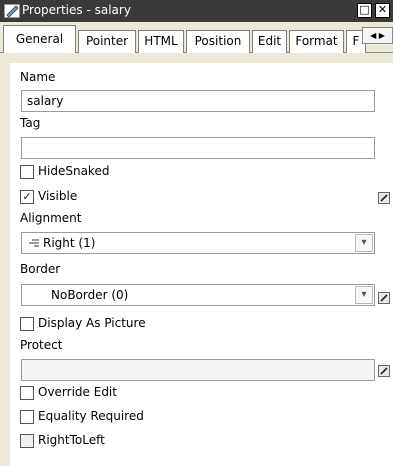 Image resolution: width=393 pixels, height=466 pixels. Describe the element at coordinates (69, 243) in the screenshot. I see `alignment-value: Right (1)` at that location.